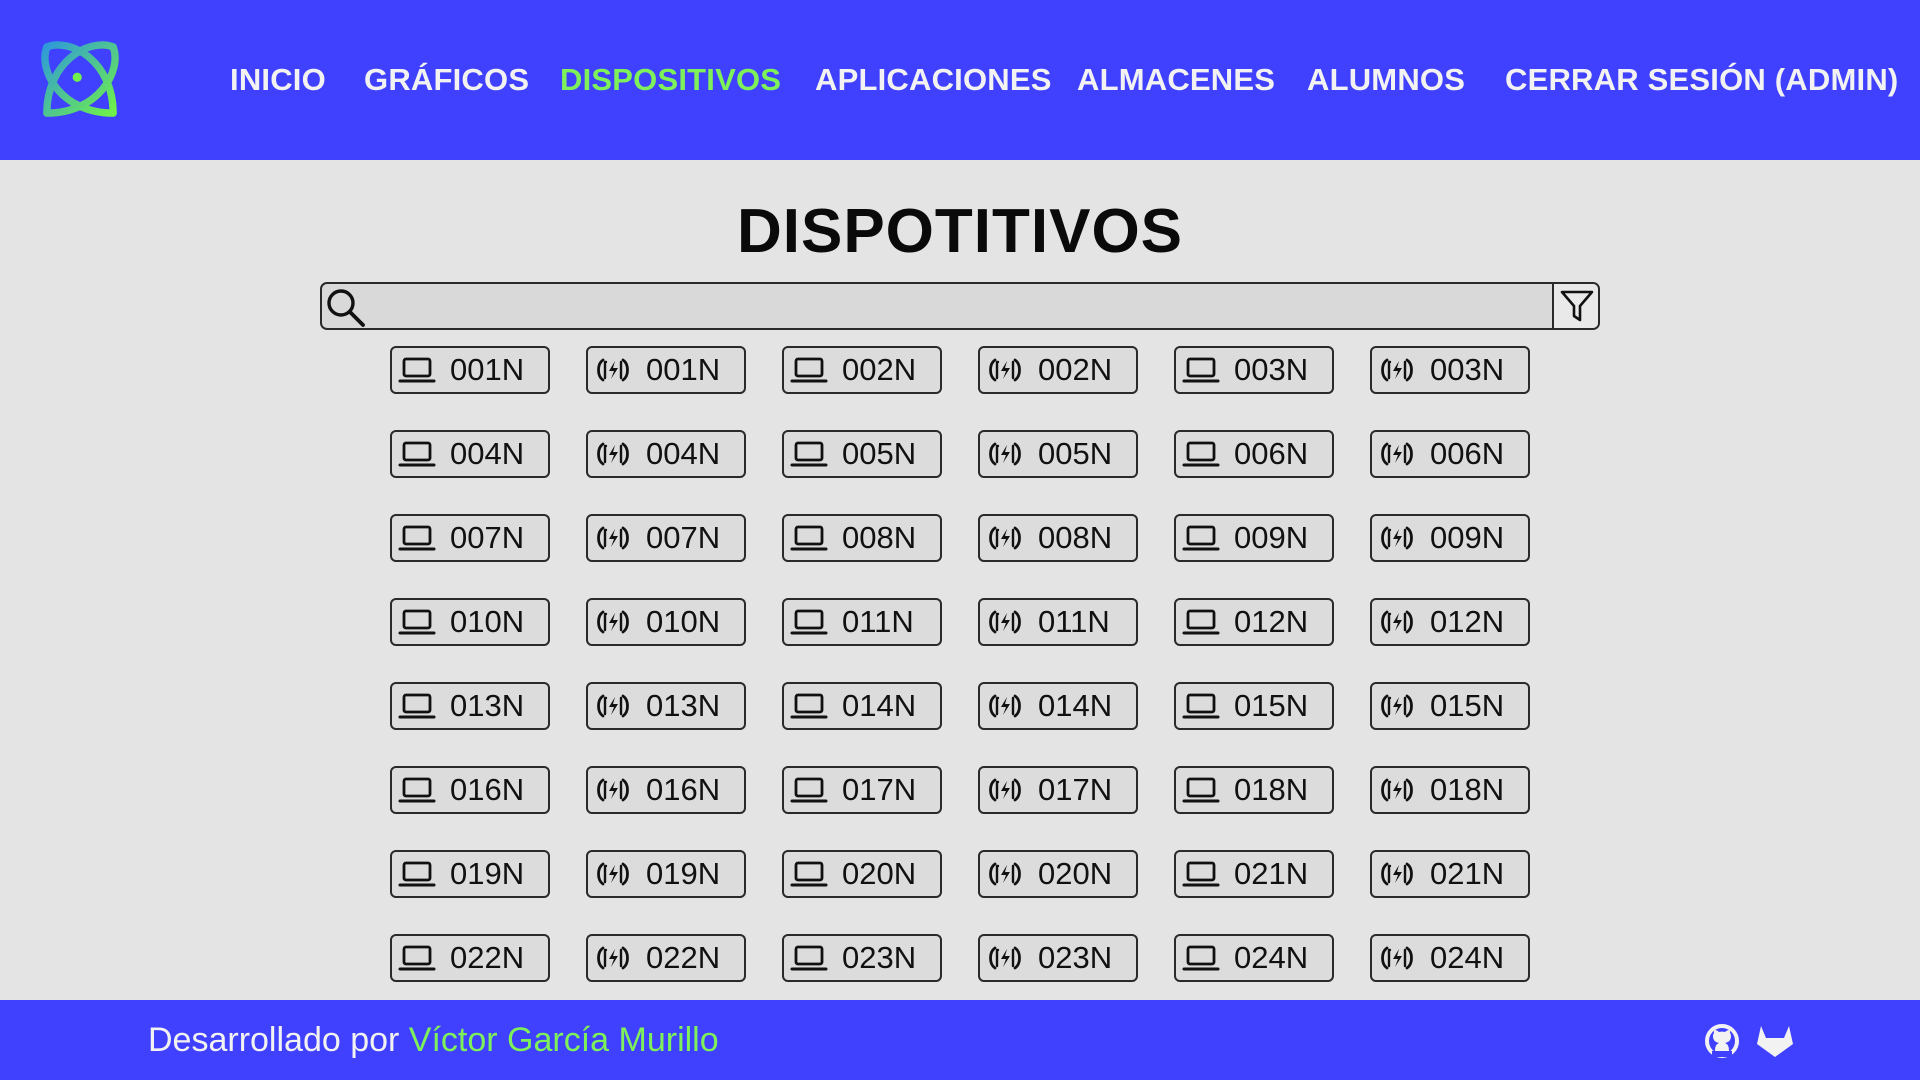  I want to click on device-button-laptop-008n: 008N, so click(862, 538).